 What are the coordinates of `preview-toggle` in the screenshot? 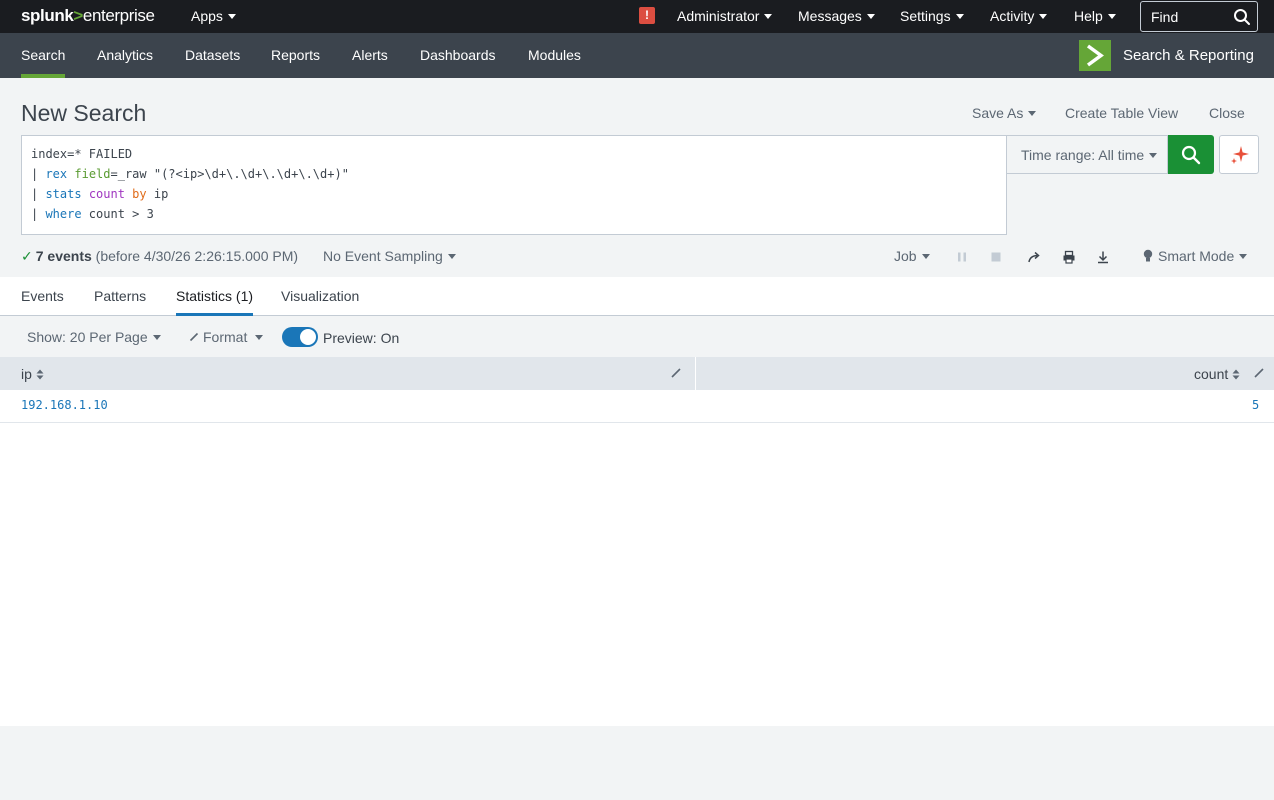 It's located at (300, 337).